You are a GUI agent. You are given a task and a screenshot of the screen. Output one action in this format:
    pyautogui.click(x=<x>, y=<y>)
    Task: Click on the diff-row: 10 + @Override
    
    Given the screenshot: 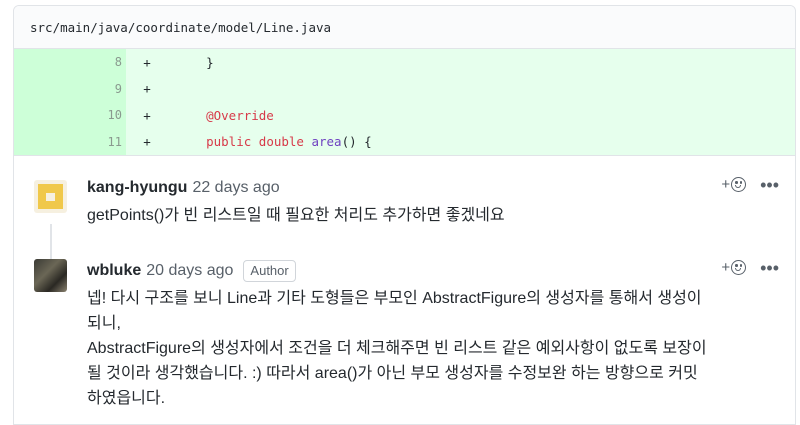 What is the action you would take?
    pyautogui.click(x=404, y=115)
    